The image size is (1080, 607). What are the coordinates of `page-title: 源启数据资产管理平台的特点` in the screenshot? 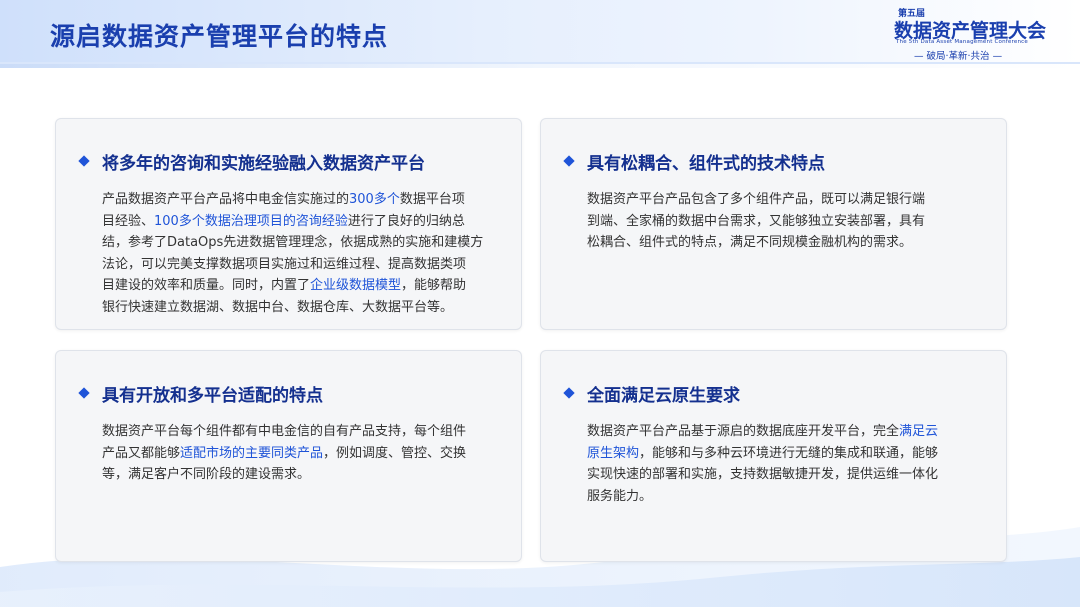 It's located at (219, 36).